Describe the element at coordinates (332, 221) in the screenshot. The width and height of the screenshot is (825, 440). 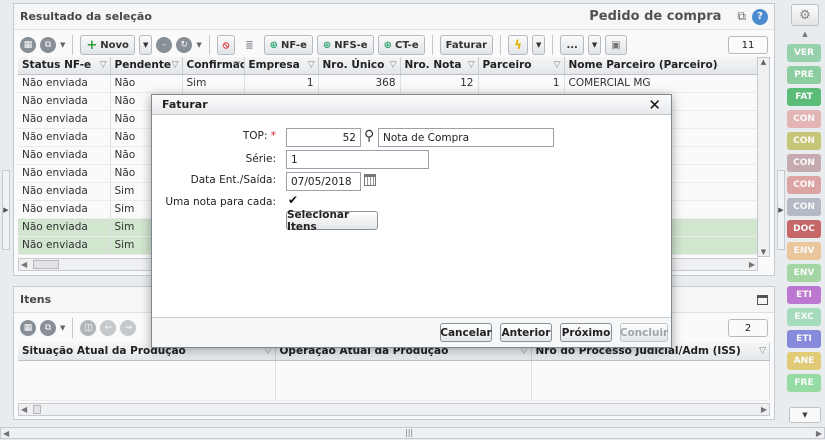
I see `select-items-button: Selecionar Itens` at that location.